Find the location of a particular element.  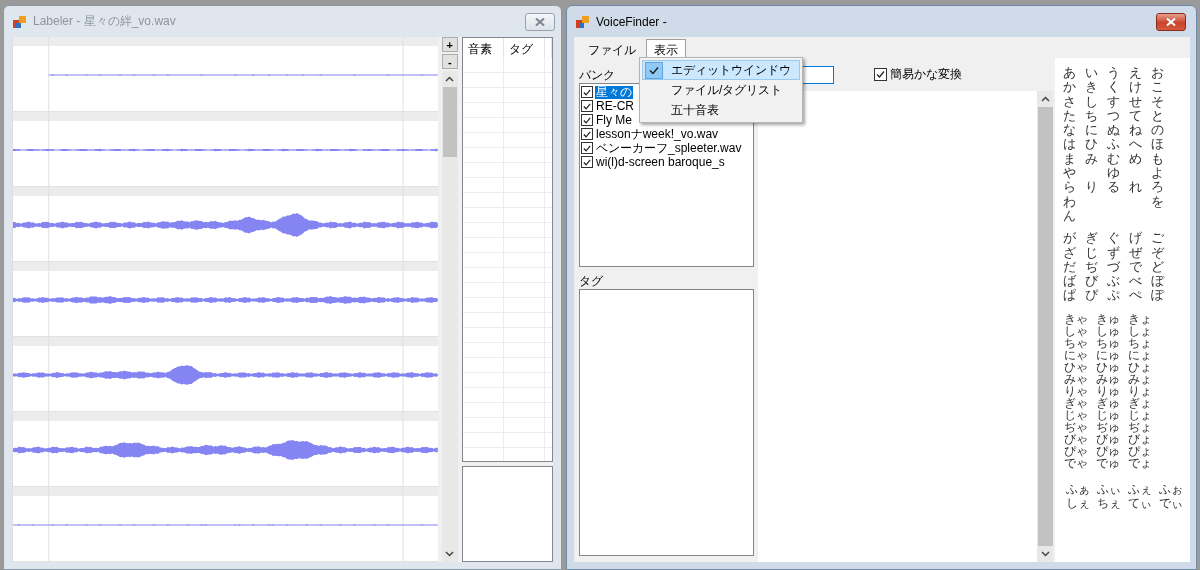

kana-cell-text: ふぃ is located at coordinates (1109, 489).